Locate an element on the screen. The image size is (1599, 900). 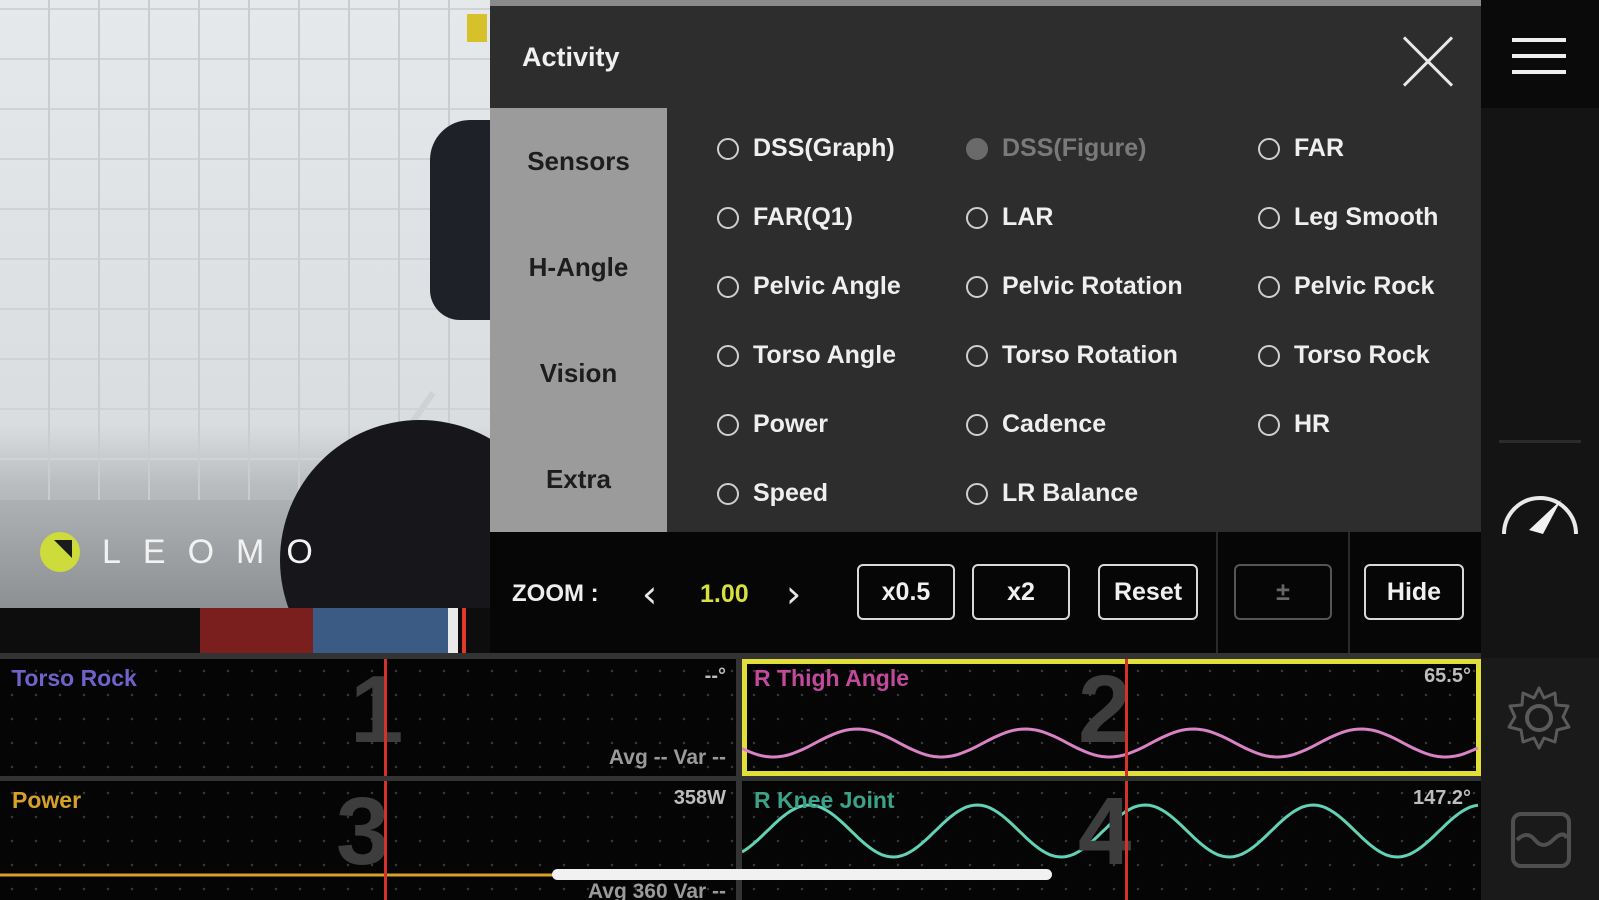
graph-layout-icon is located at coordinates (1541, 840).